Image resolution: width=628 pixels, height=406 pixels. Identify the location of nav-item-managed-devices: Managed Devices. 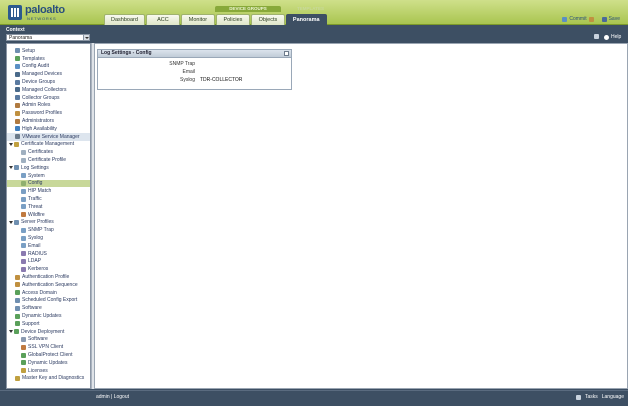
(48, 74).